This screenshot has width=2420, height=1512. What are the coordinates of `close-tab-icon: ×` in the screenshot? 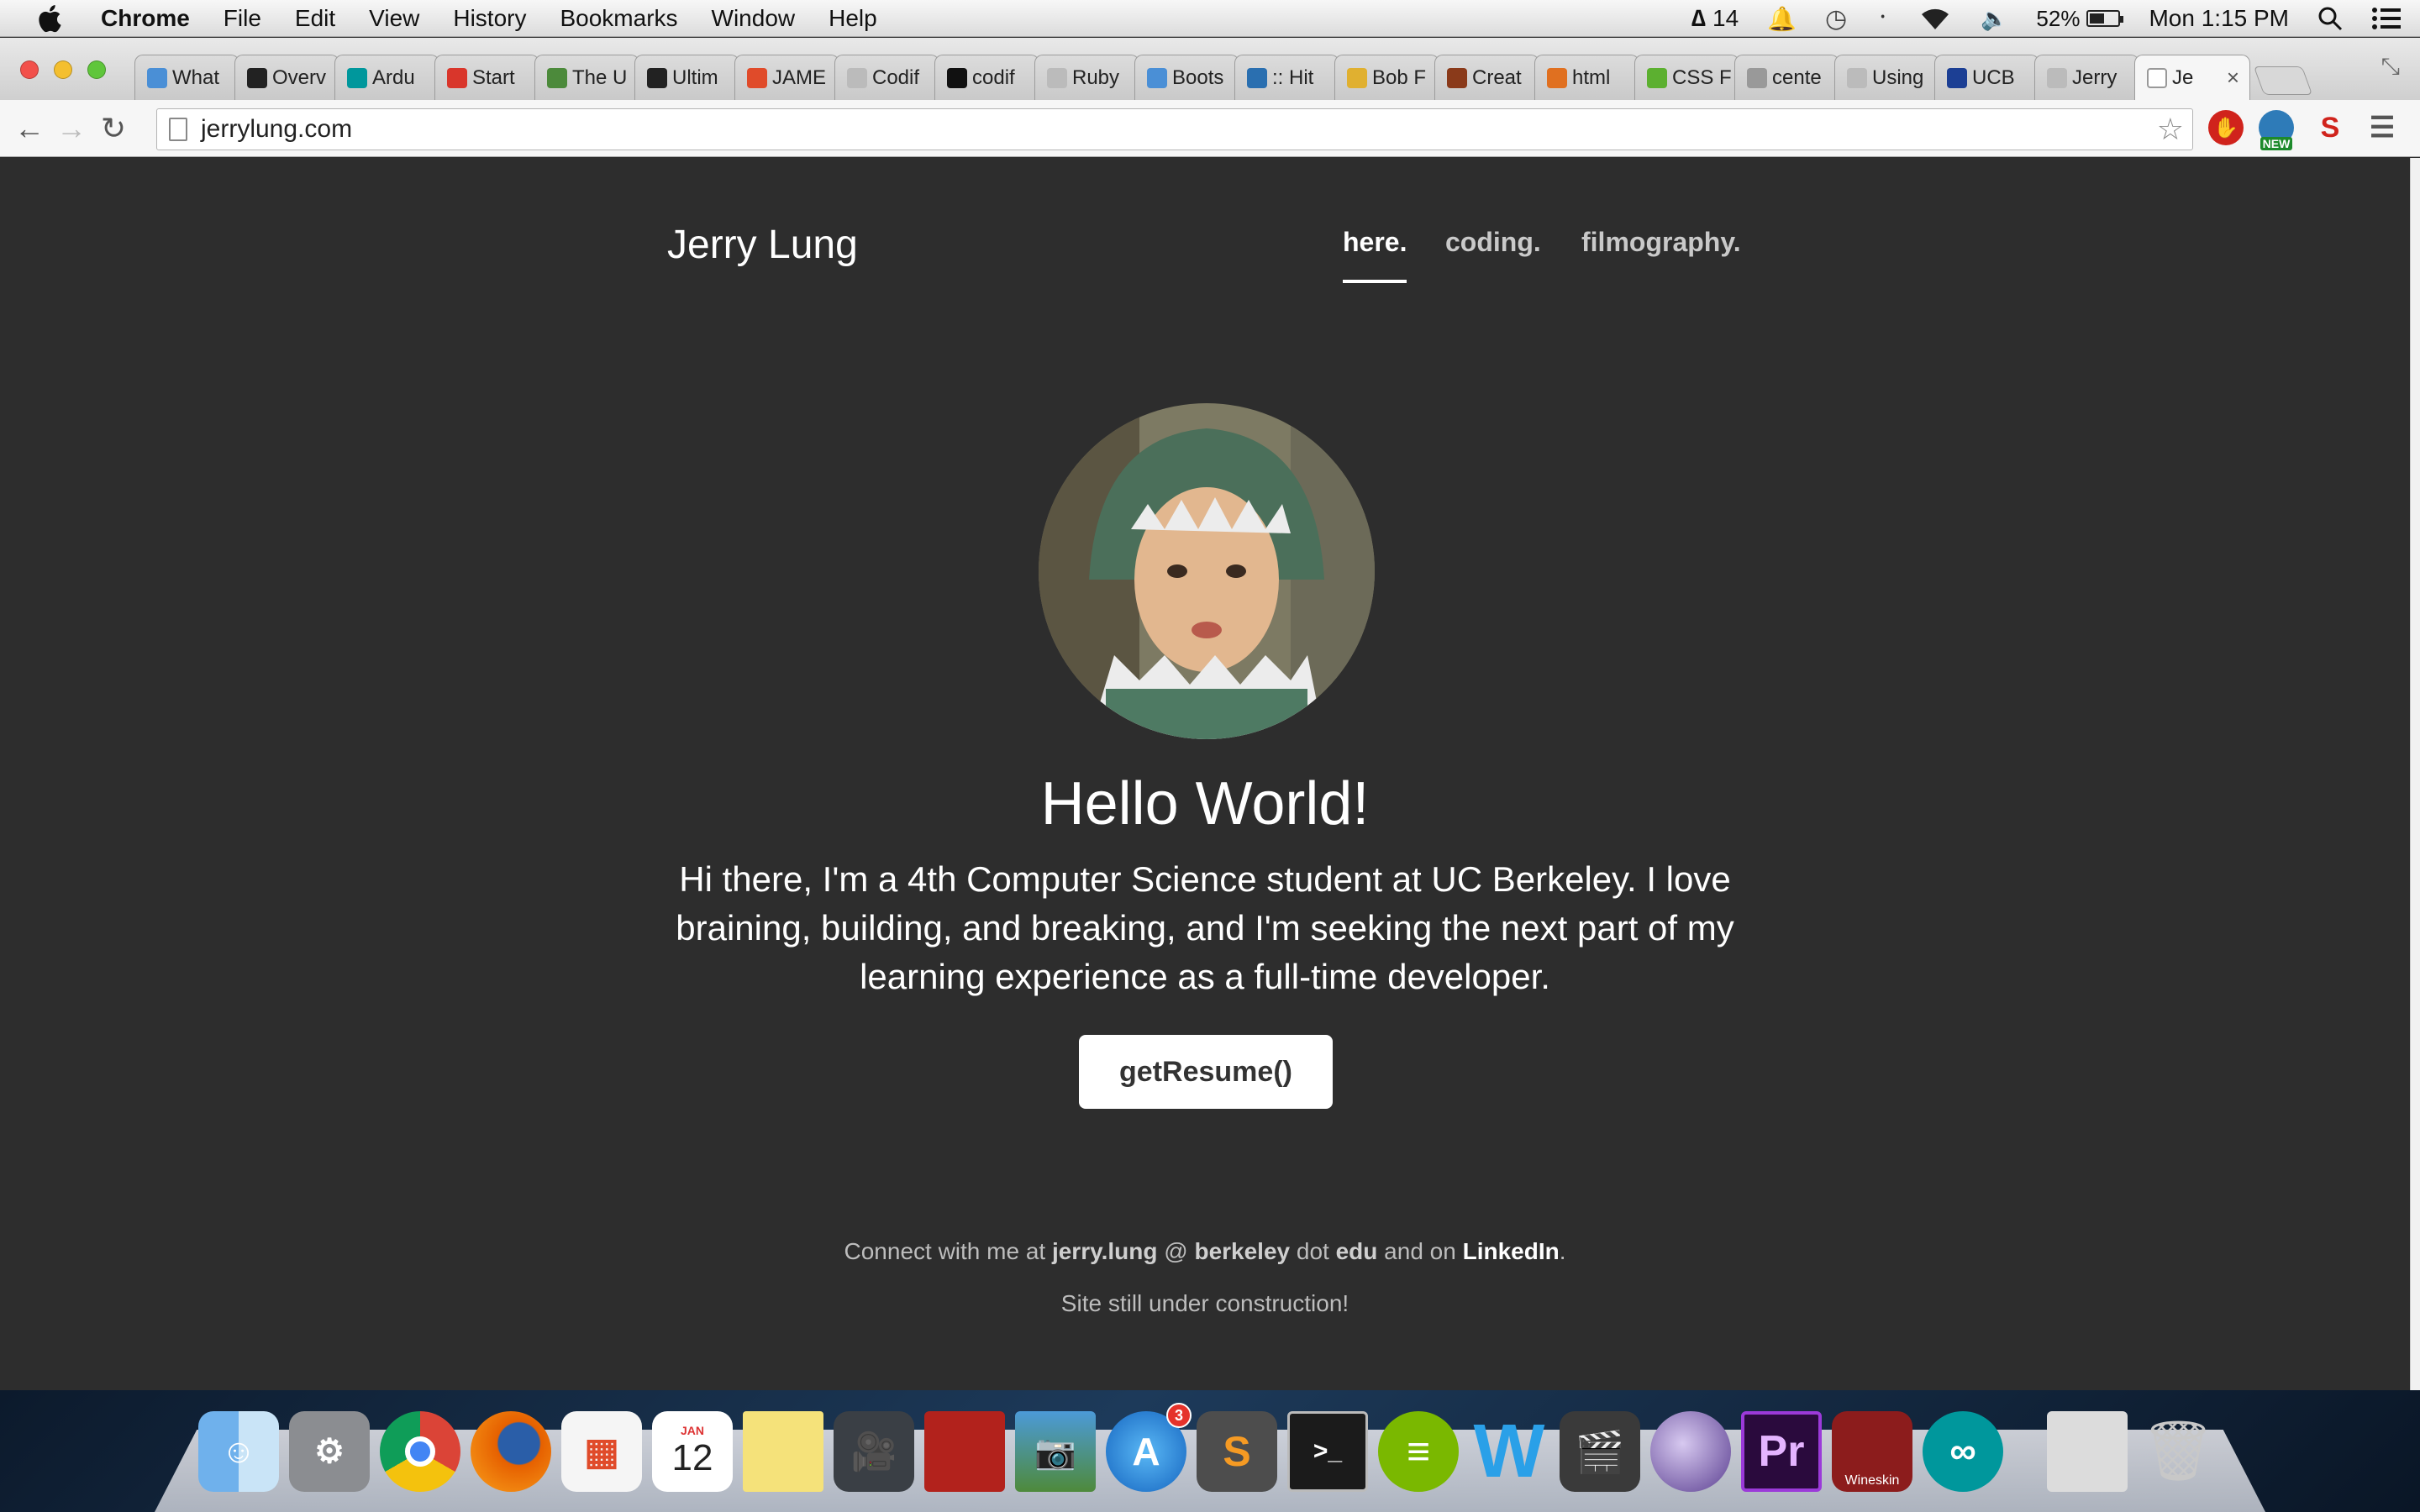 It's located at (2233, 78).